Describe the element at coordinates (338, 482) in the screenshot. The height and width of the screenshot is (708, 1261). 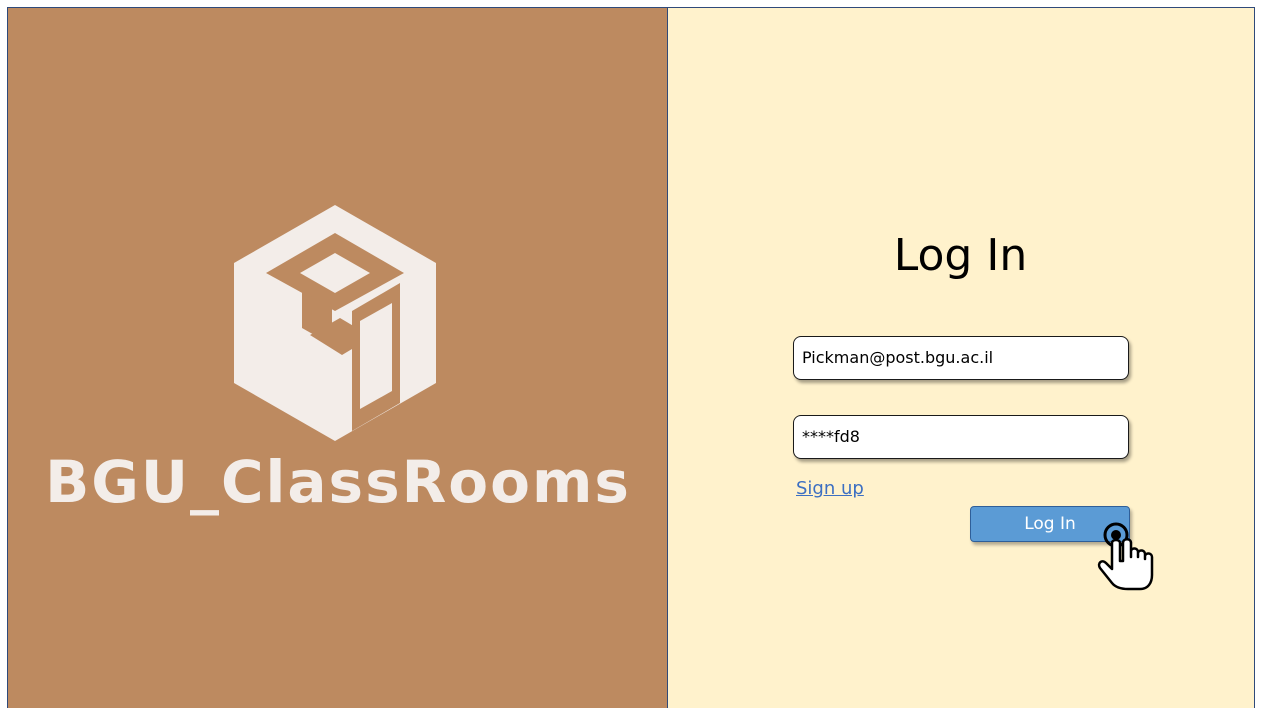
I see `brand-name: BGU_ClassRooms` at that location.